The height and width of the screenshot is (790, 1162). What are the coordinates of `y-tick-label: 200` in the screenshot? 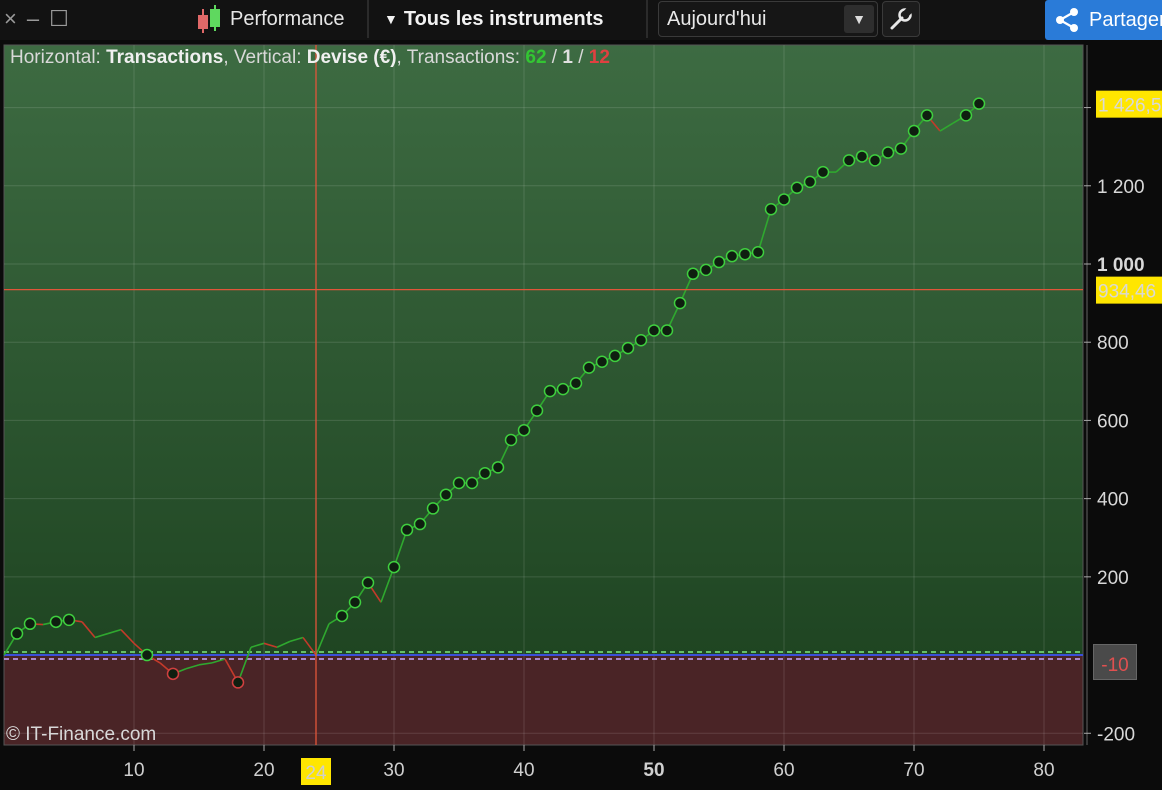 It's located at (1113, 578).